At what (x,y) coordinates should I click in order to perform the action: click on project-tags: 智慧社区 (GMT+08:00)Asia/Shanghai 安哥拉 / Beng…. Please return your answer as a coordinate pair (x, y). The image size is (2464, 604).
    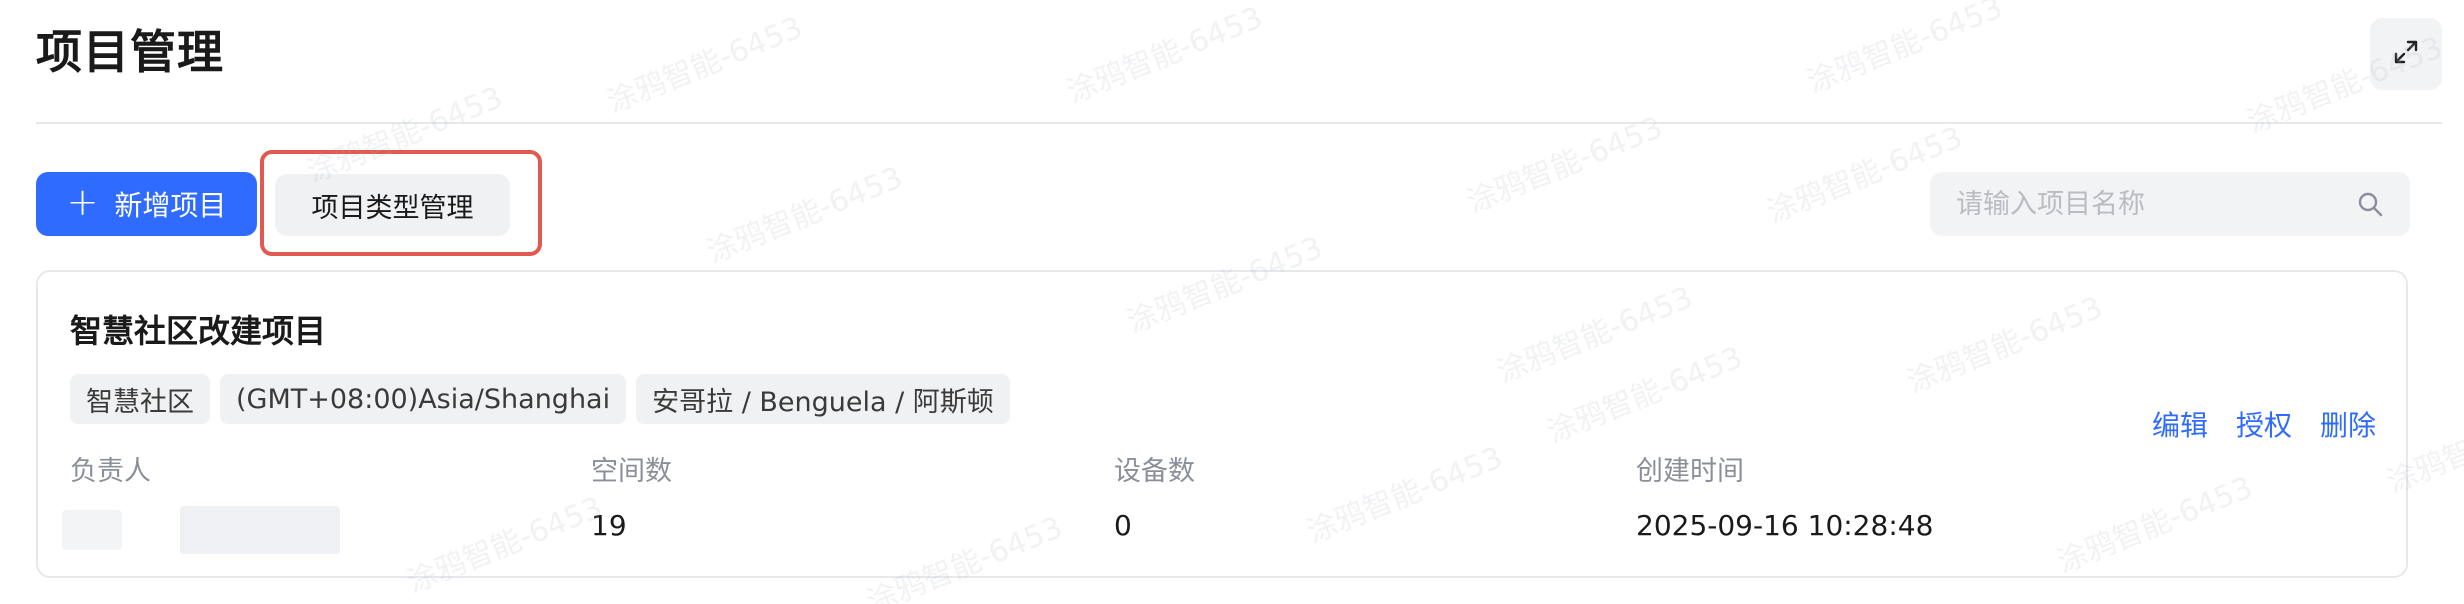
    Looking at the image, I should click on (540, 399).